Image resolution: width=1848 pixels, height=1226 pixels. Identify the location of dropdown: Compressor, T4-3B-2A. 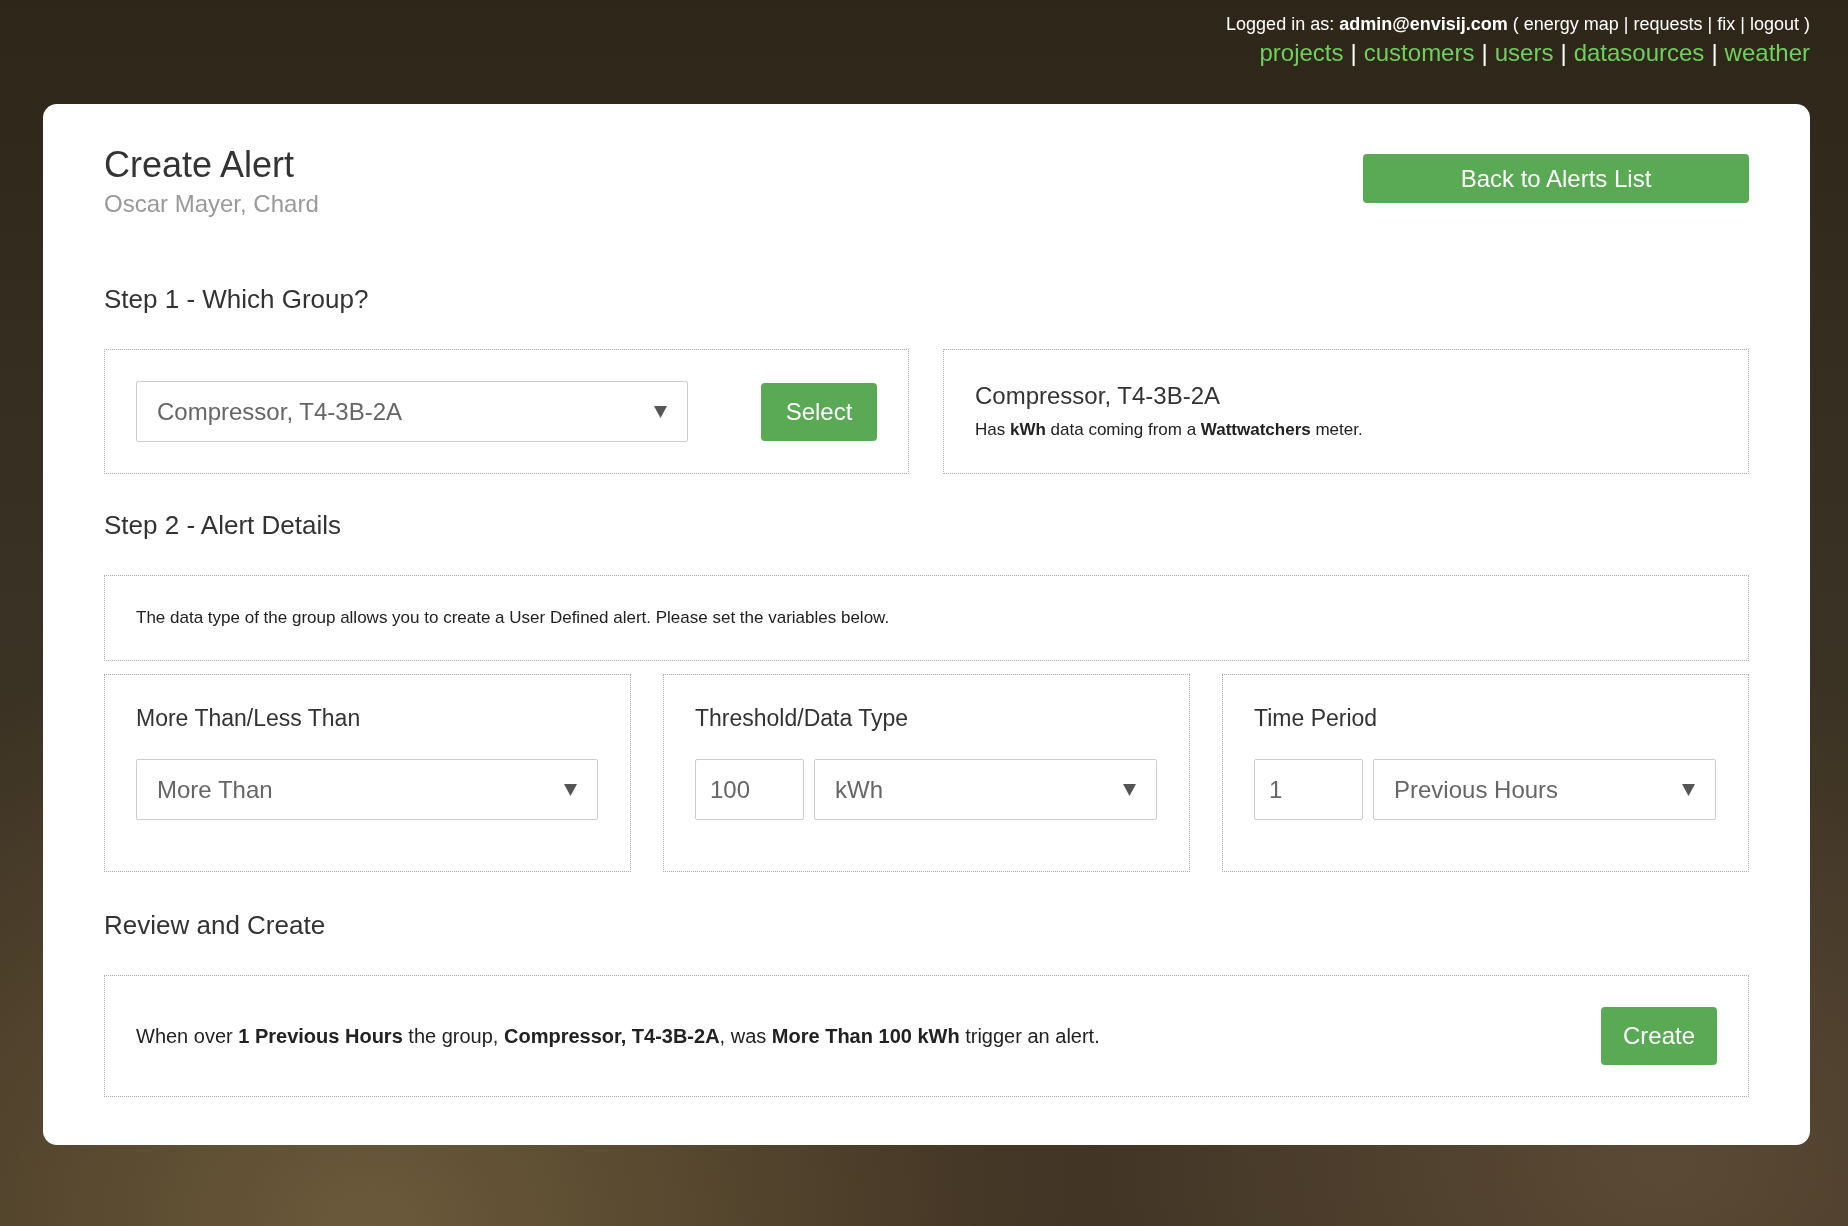
(412, 411).